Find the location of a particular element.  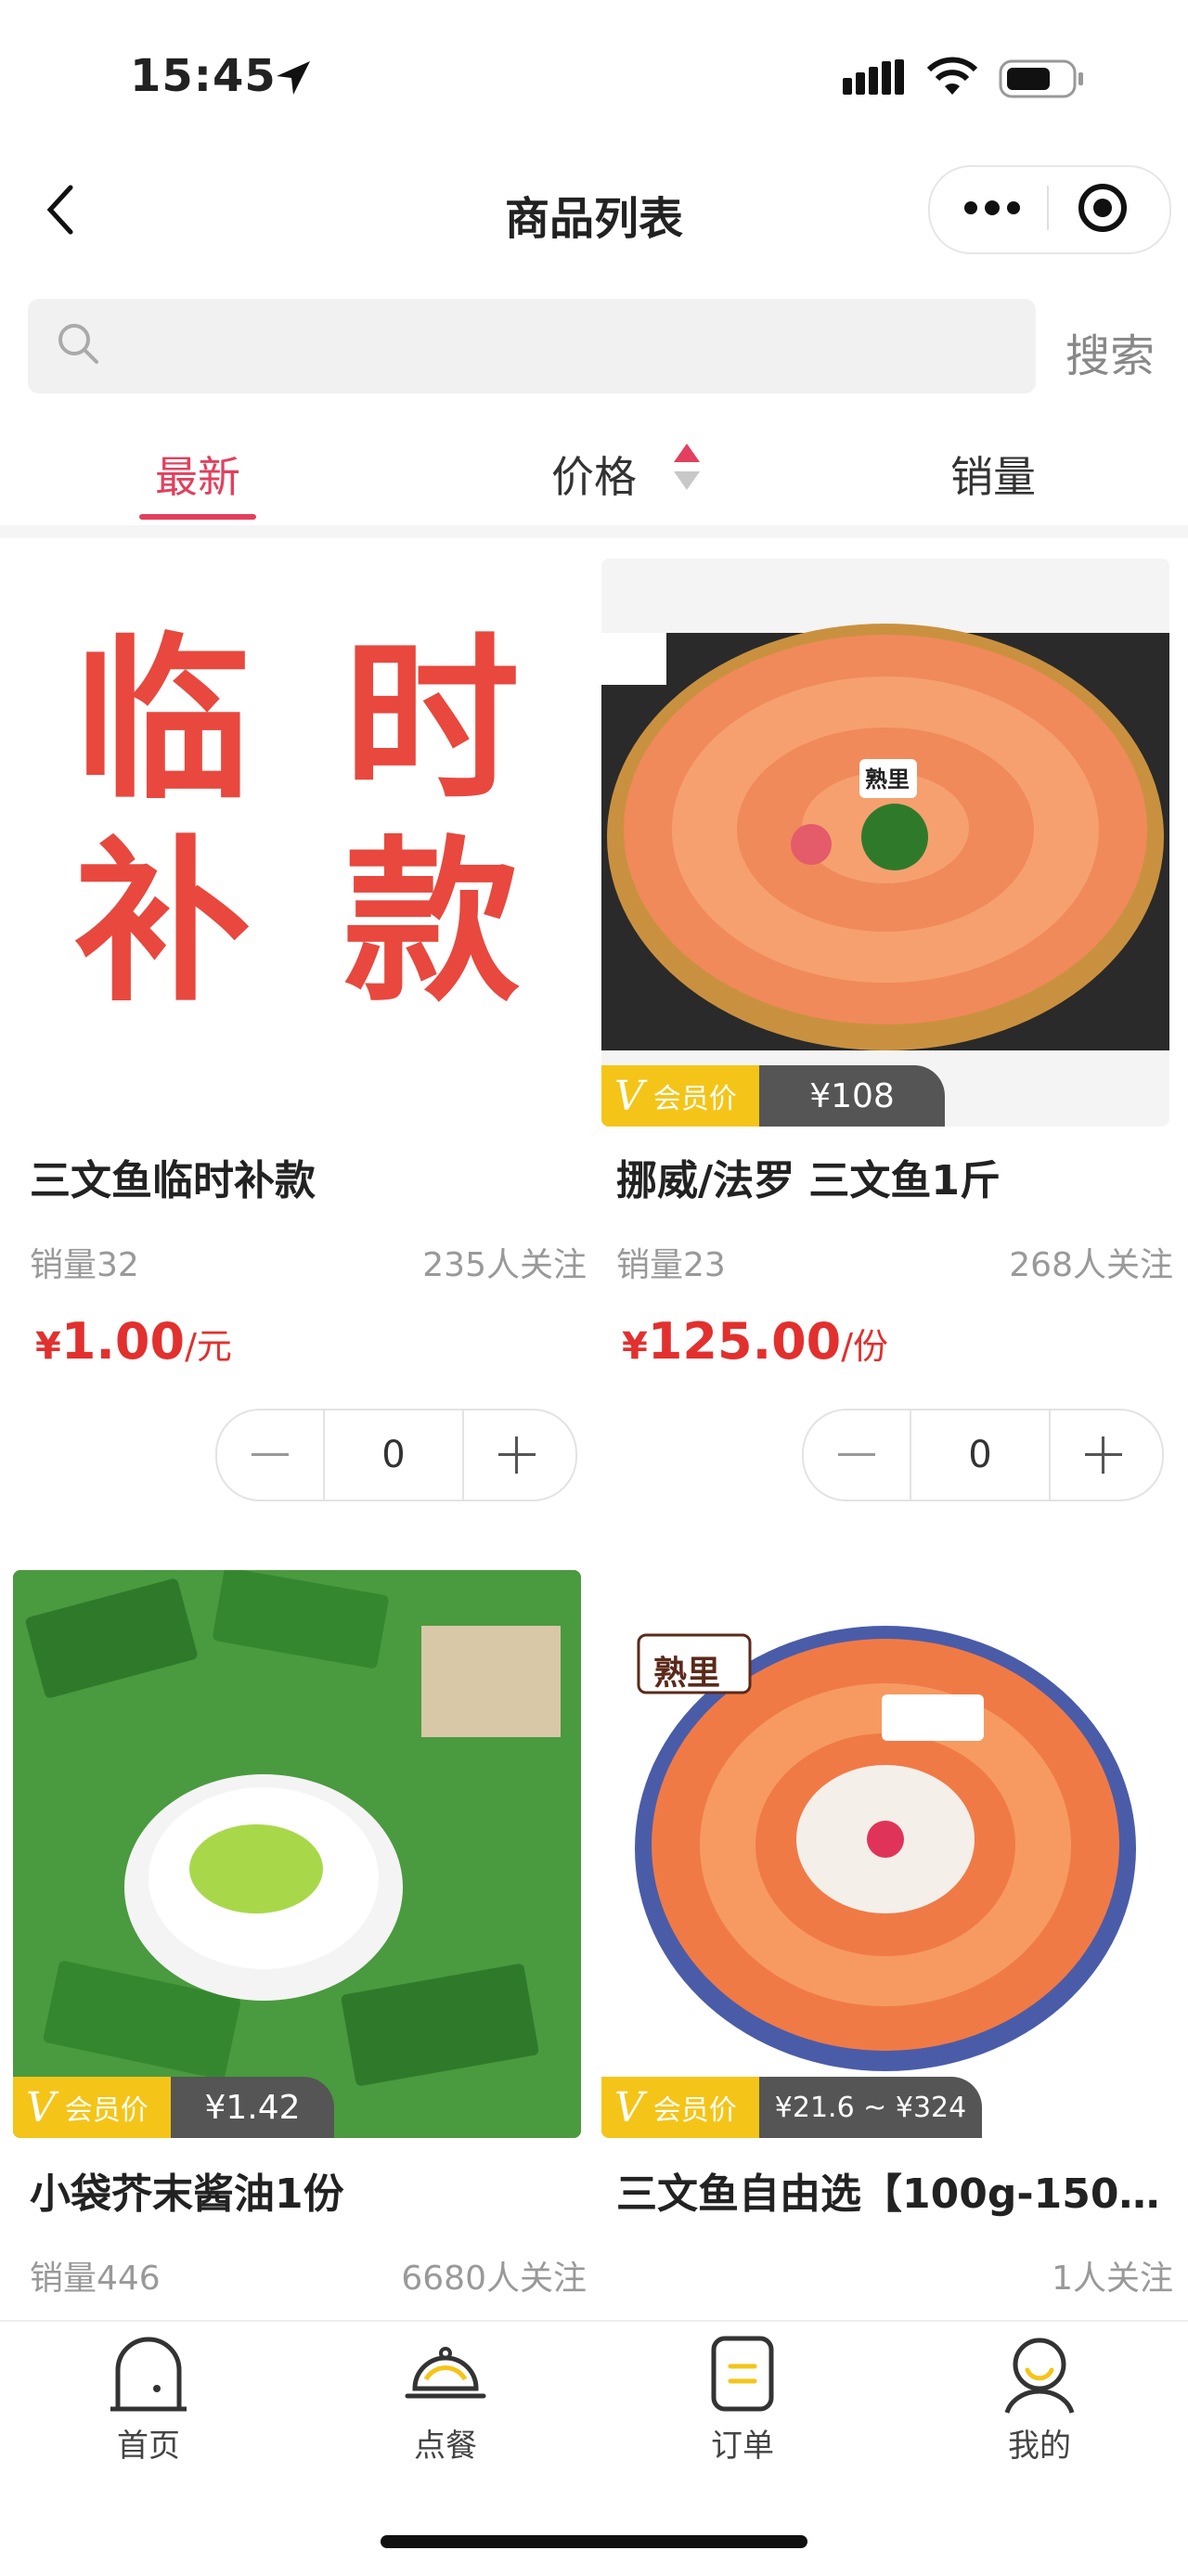

tabbar-item-me: 我的 is located at coordinates (1039, 2399).